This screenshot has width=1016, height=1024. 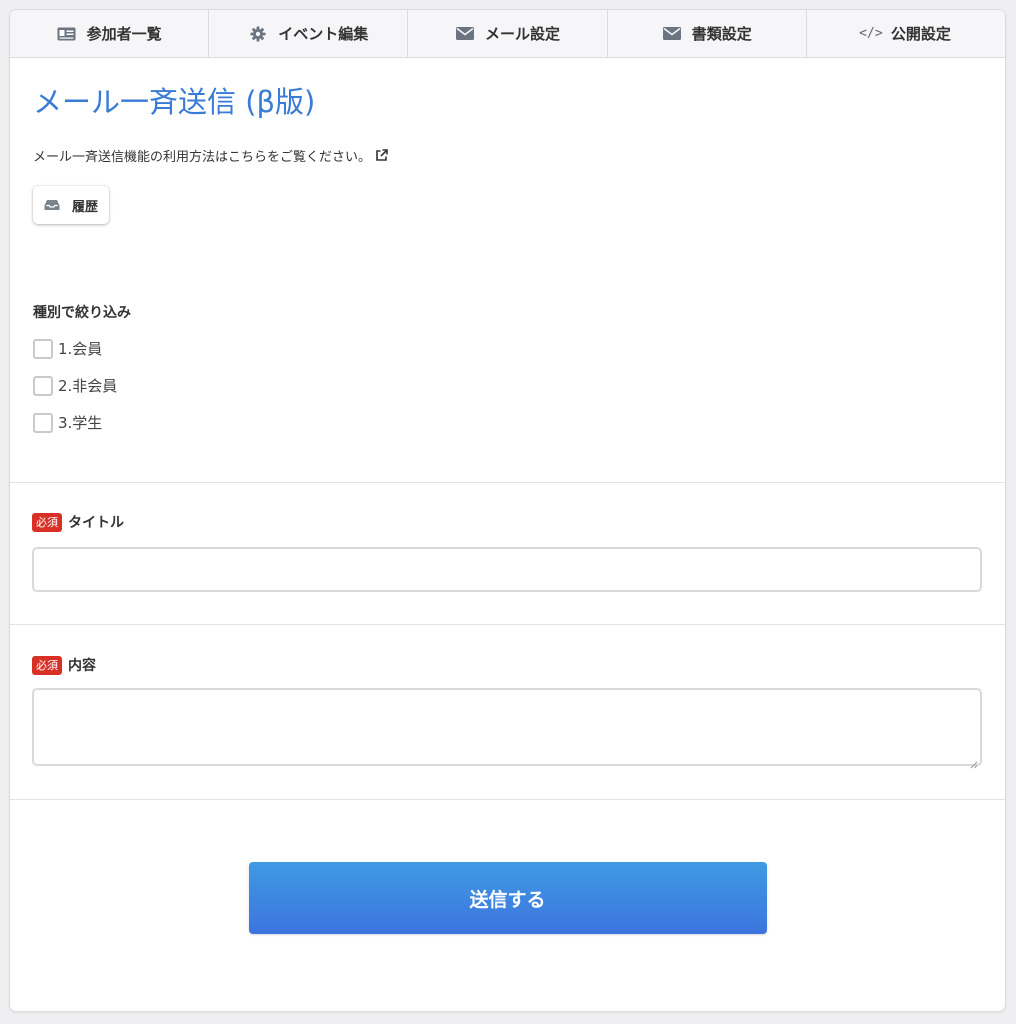 What do you see at coordinates (71, 205) in the screenshot?
I see `history-button: 履歴` at bounding box center [71, 205].